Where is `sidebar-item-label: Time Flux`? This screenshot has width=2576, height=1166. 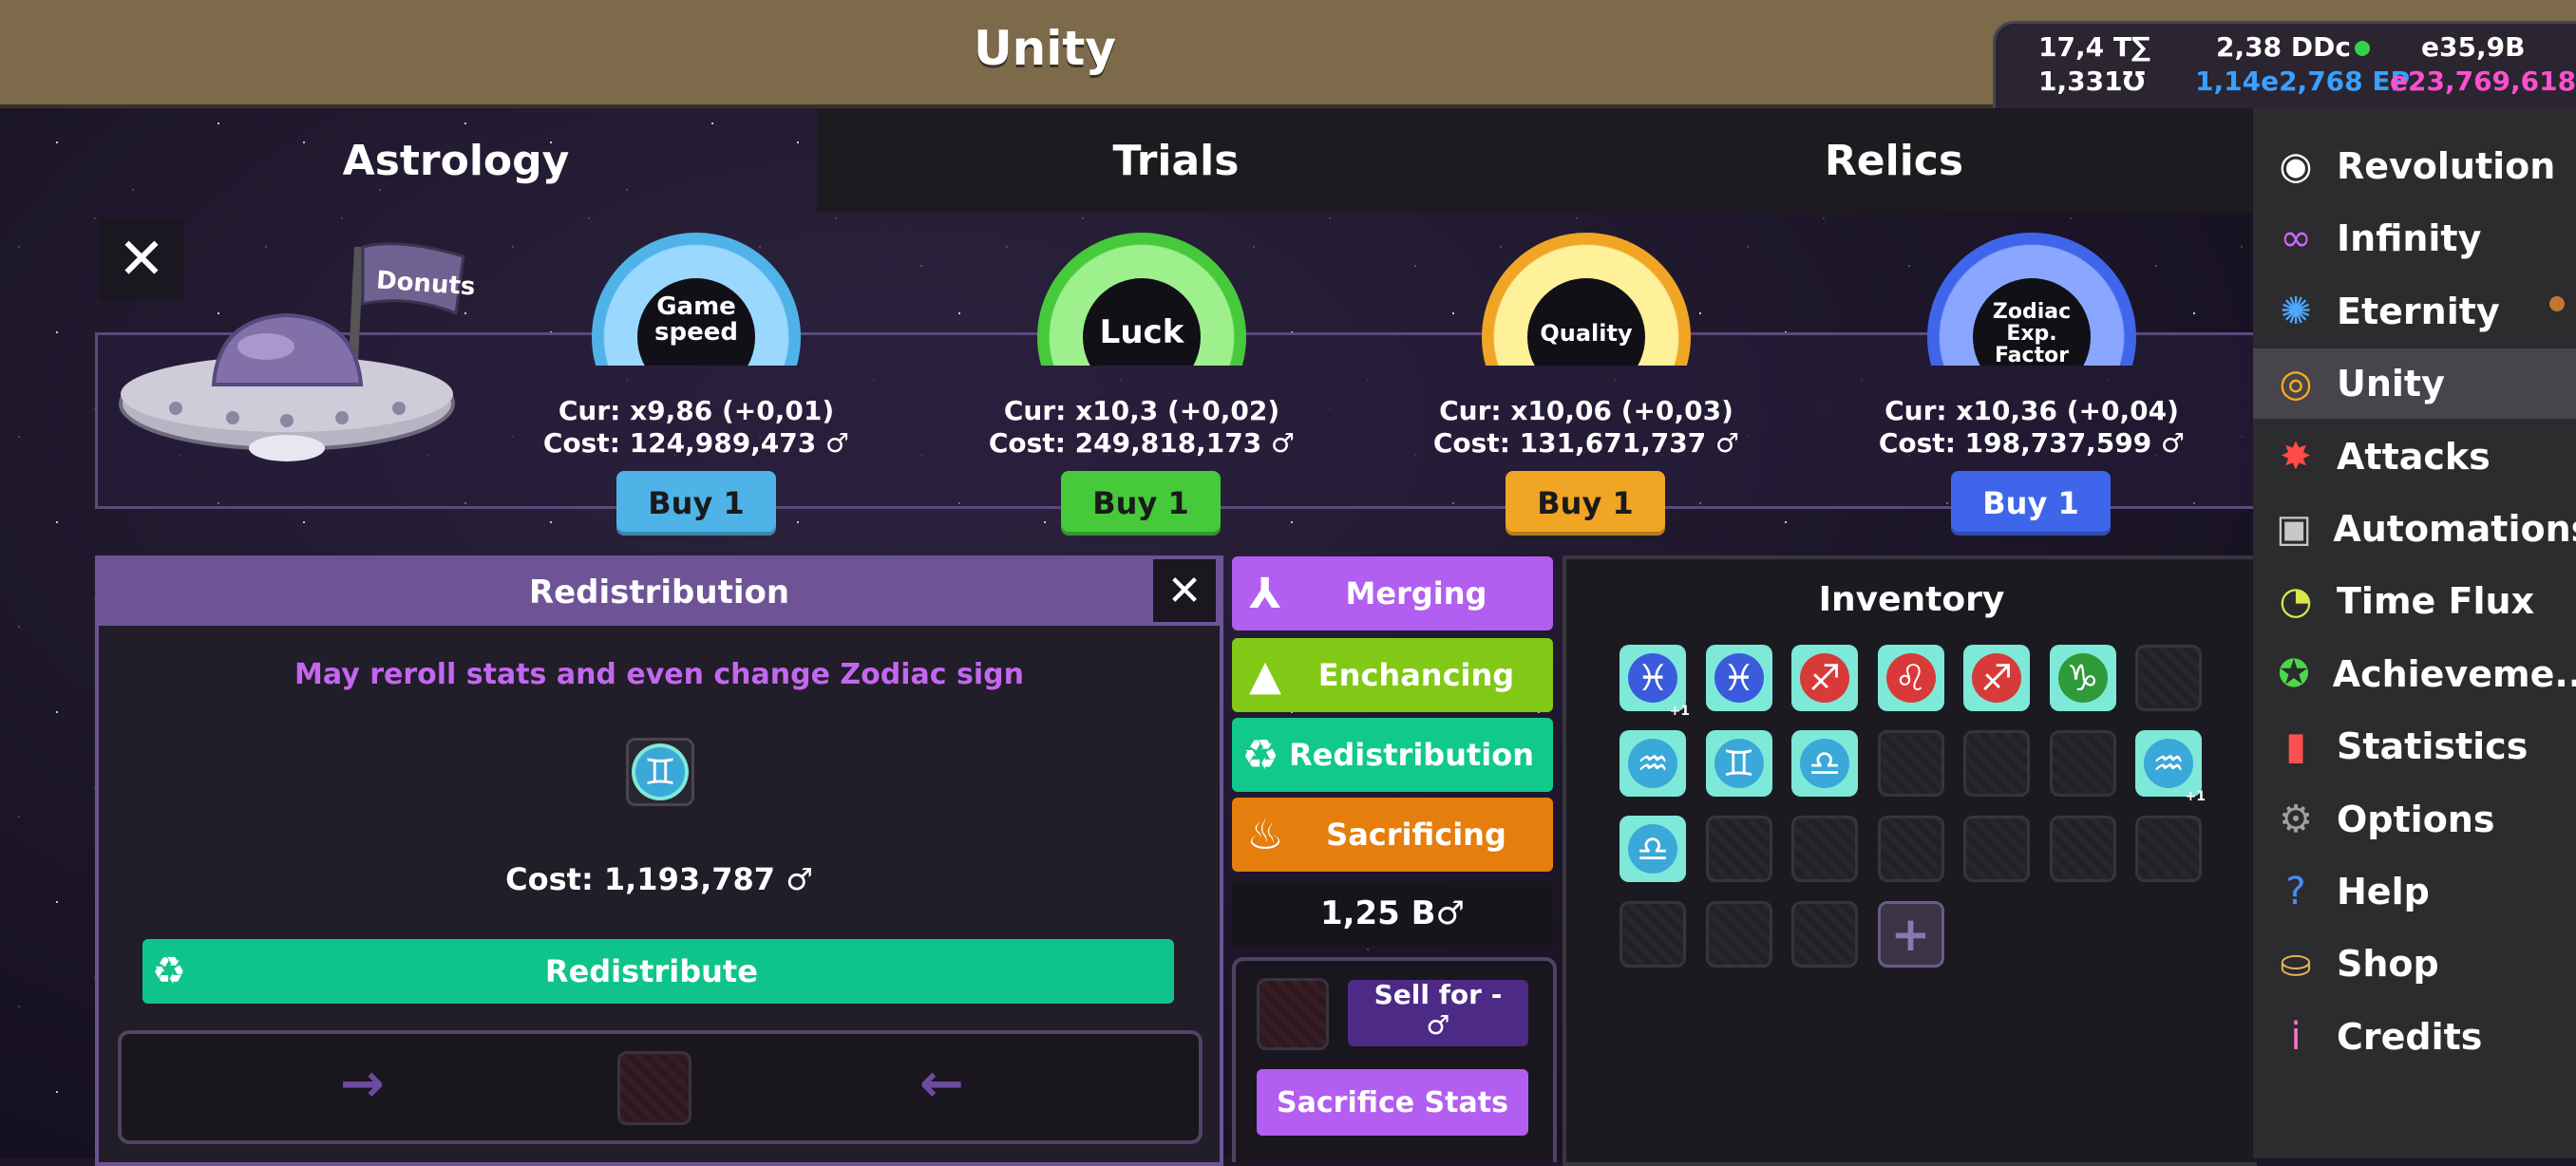 sidebar-item-label: Time Flux is located at coordinates (2436, 601).